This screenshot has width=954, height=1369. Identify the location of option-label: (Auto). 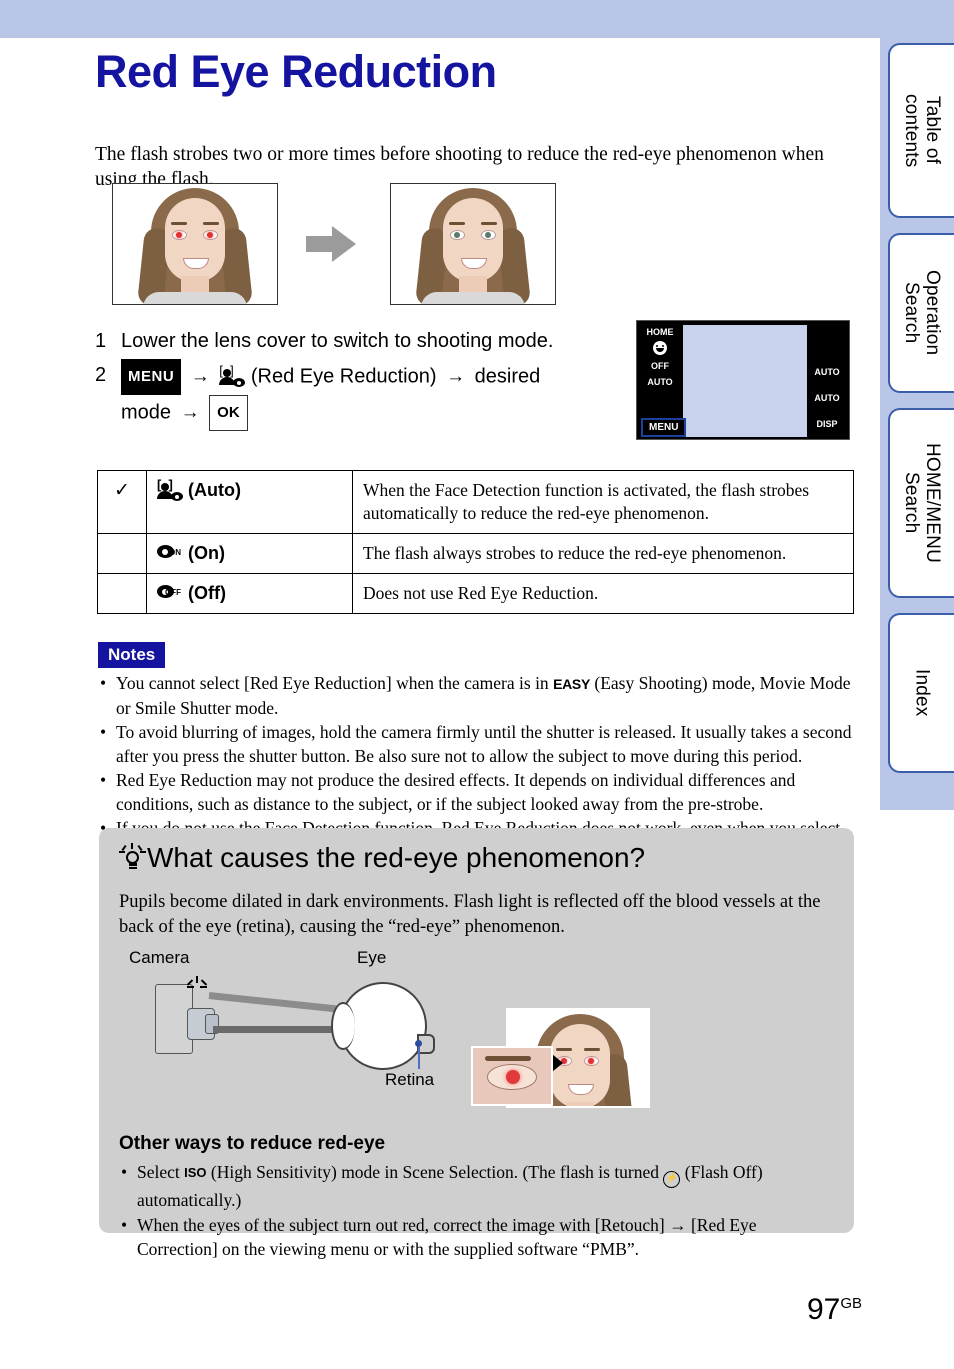
(214, 490).